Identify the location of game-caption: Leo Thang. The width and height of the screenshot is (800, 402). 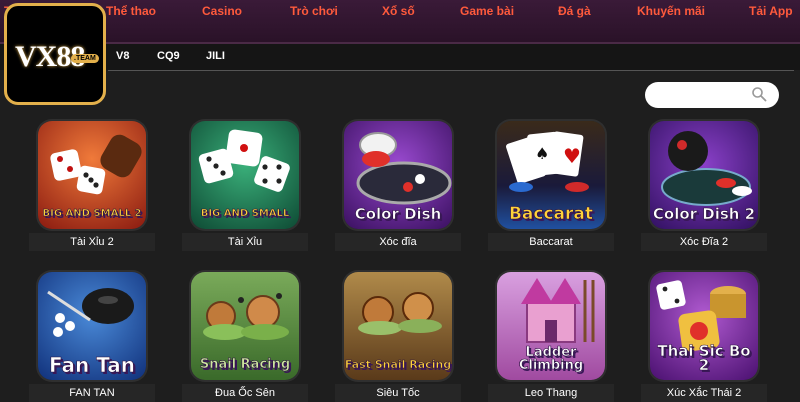
(551, 393).